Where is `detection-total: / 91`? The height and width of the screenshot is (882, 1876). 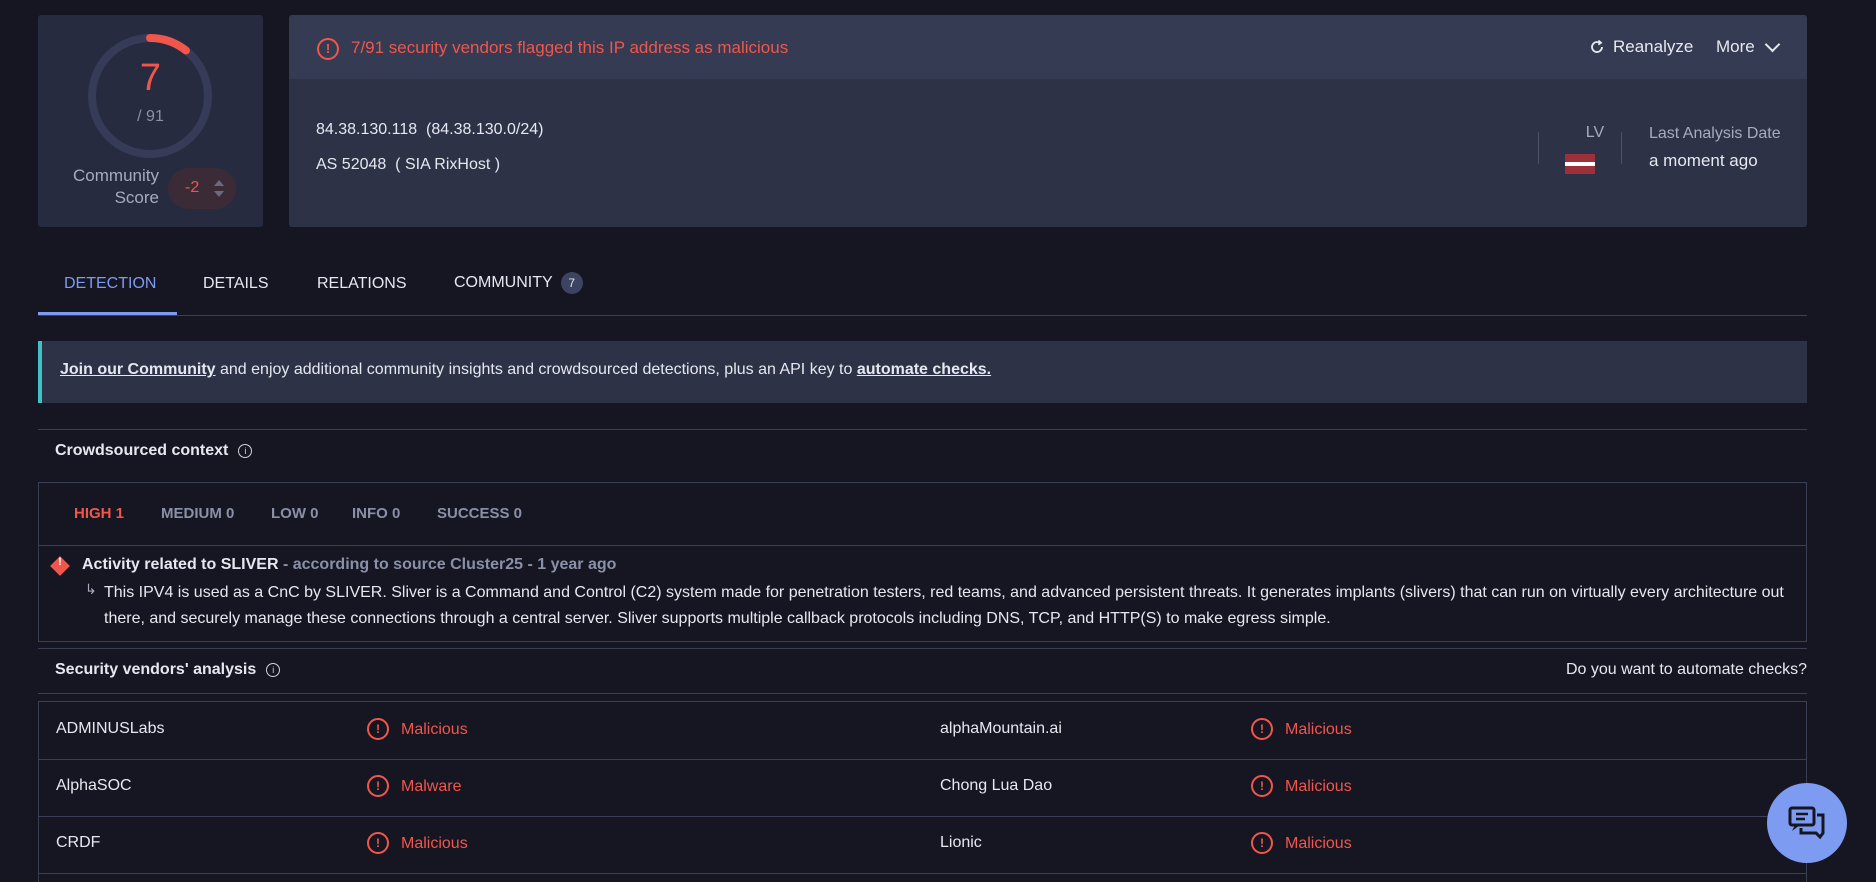 detection-total: / 91 is located at coordinates (150, 116).